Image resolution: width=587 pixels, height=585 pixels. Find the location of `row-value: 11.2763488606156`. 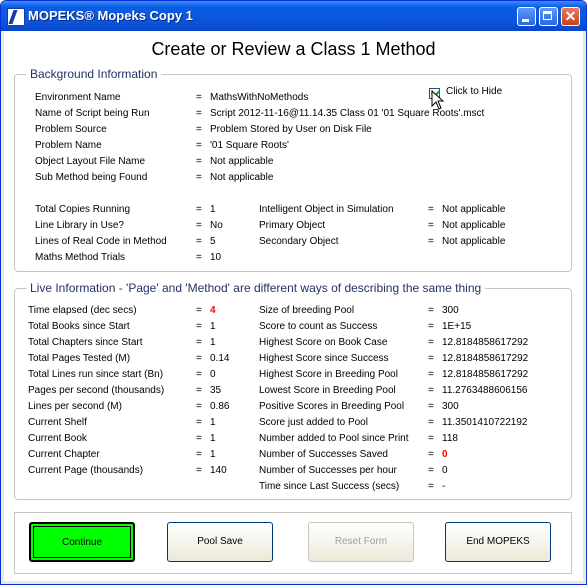

row-value: 11.2763488606156 is located at coordinates (485, 390).